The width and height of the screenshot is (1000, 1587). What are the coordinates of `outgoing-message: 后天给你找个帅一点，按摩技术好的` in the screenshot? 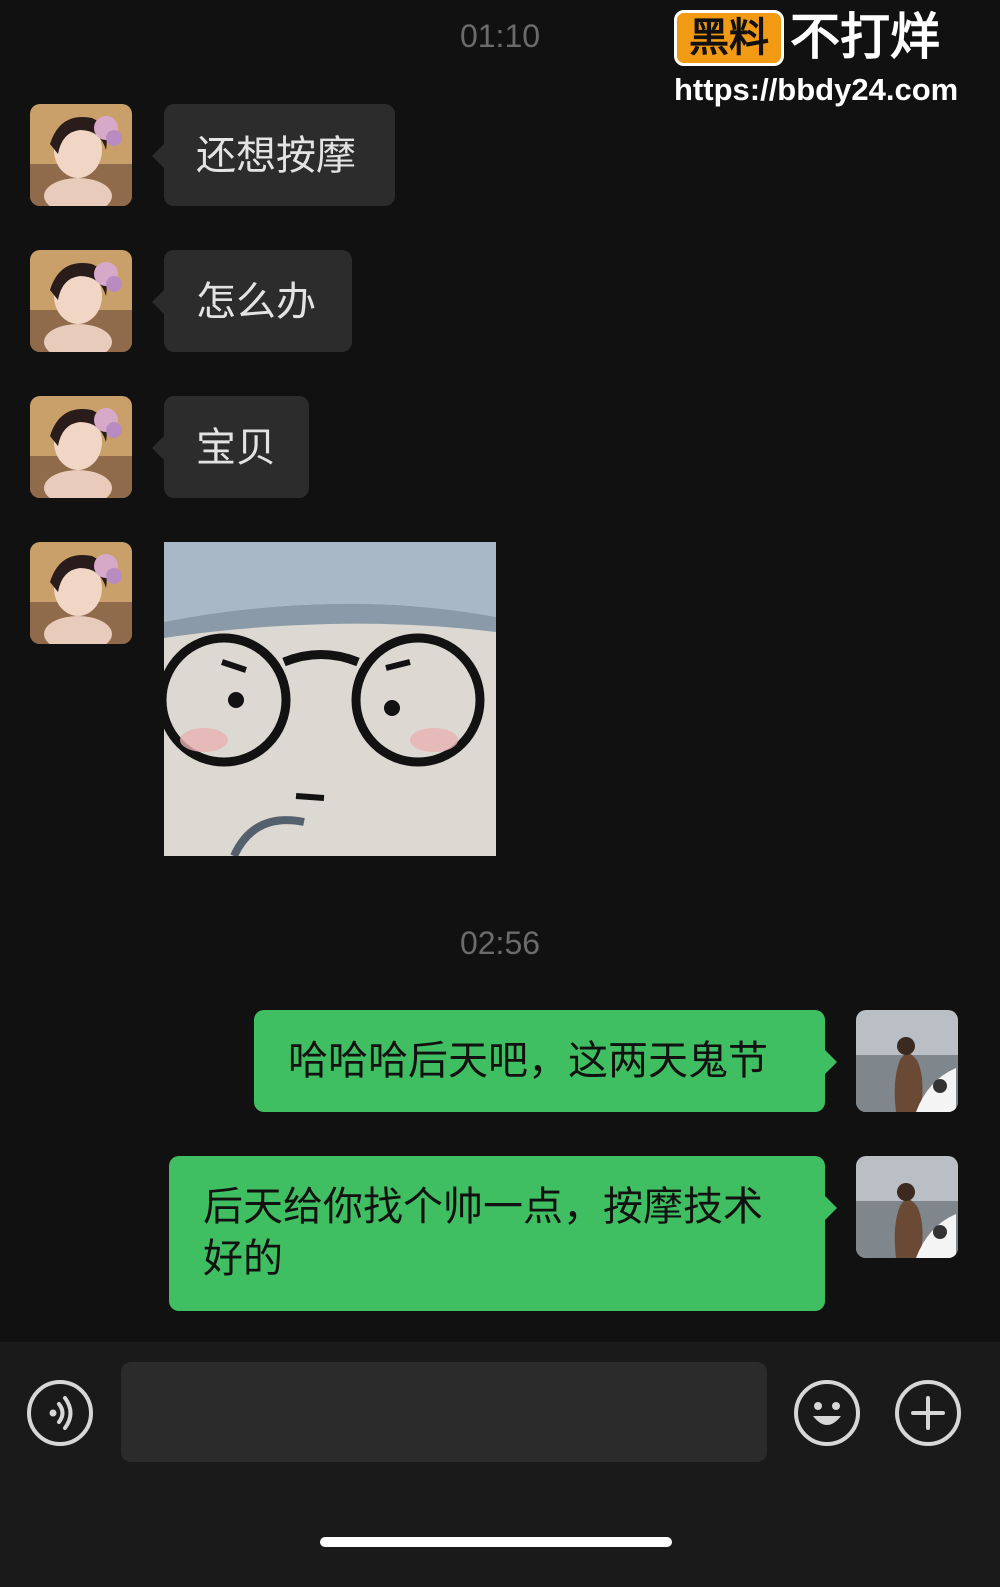 It's located at (503, 1233).